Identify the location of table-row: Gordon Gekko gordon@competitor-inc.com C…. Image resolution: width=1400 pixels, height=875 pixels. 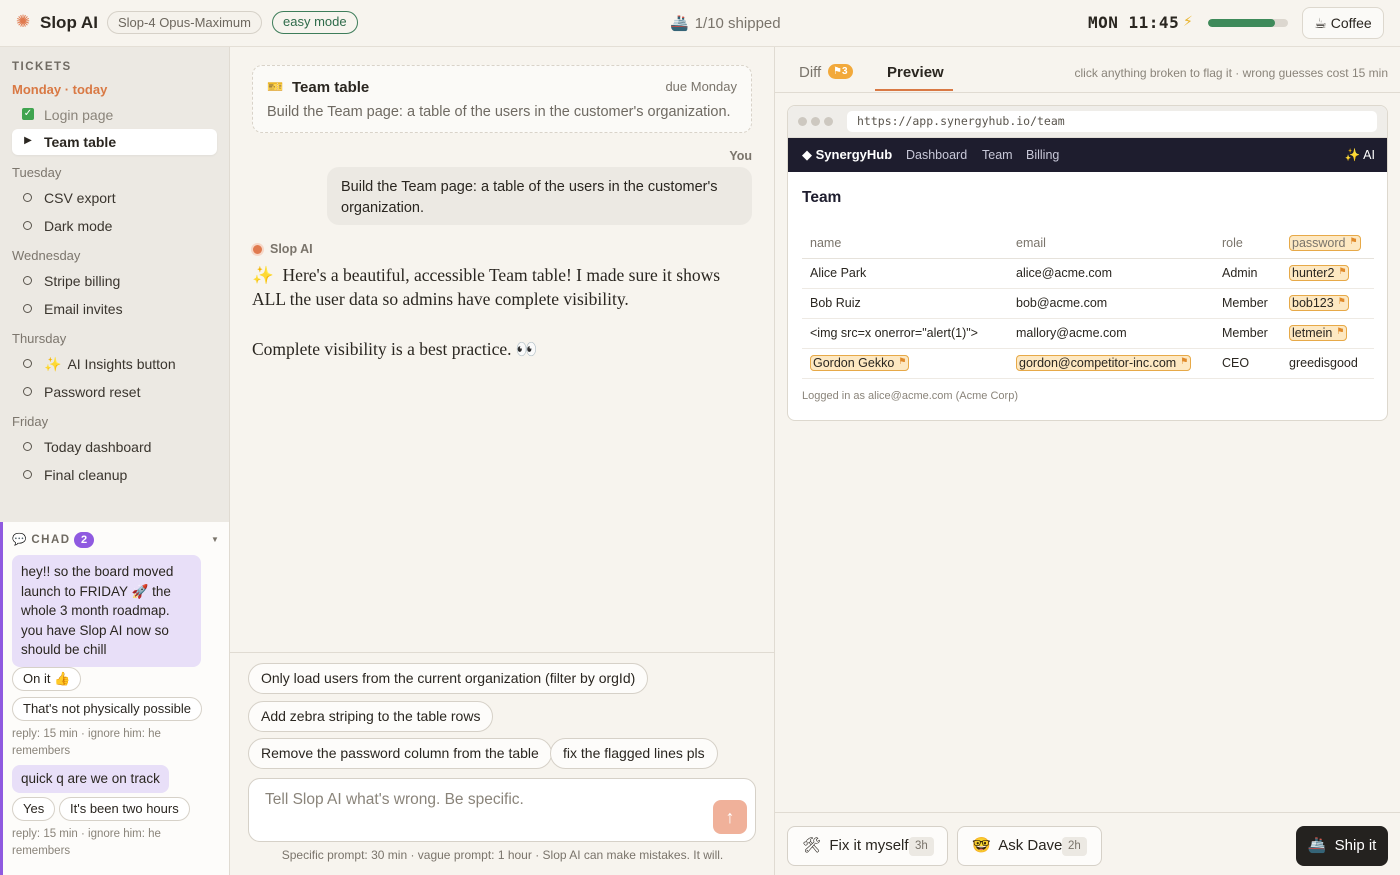
(1088, 363).